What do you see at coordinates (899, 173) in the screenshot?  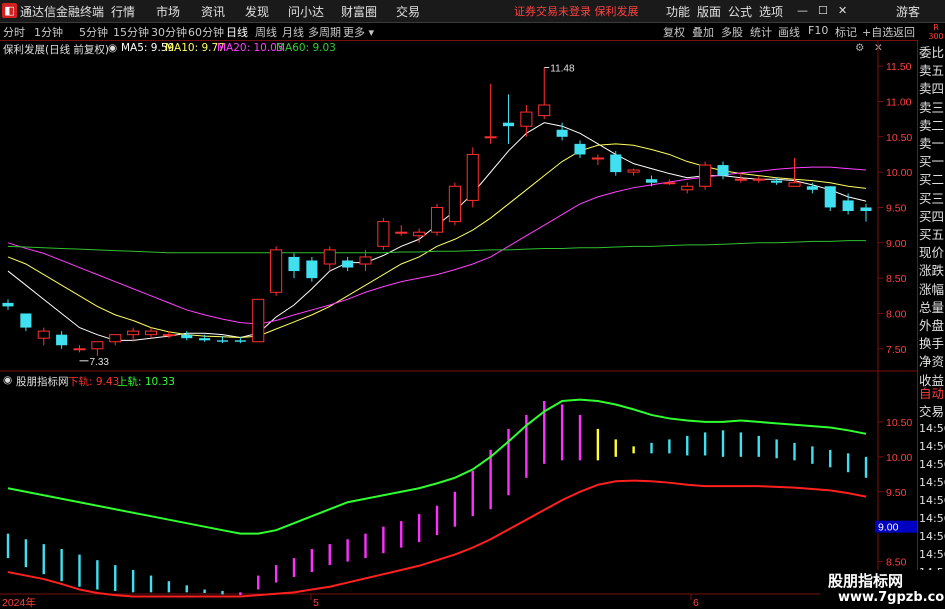 I see `main-tick-label-3: 10.00` at bounding box center [899, 173].